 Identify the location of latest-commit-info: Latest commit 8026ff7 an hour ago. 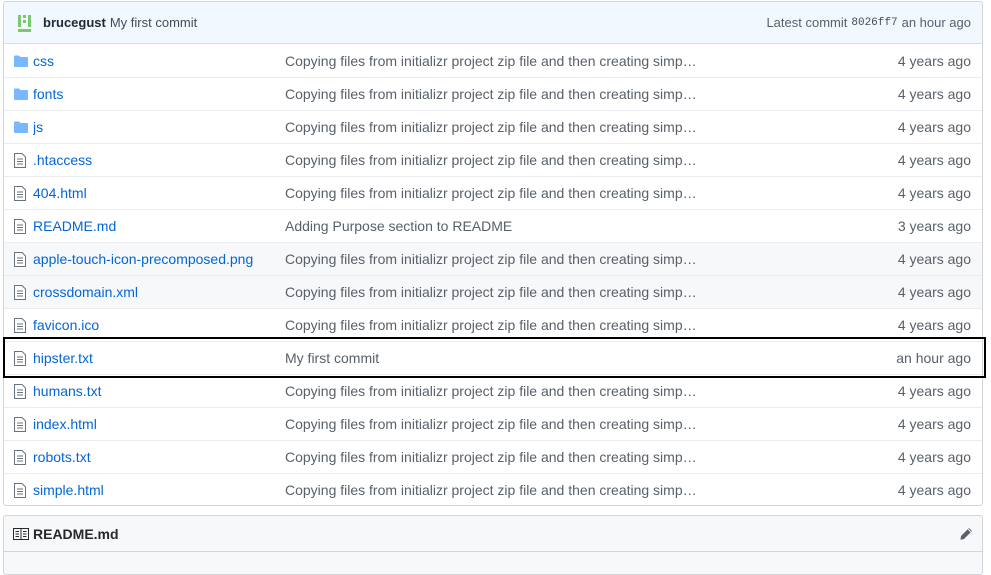
(868, 22).